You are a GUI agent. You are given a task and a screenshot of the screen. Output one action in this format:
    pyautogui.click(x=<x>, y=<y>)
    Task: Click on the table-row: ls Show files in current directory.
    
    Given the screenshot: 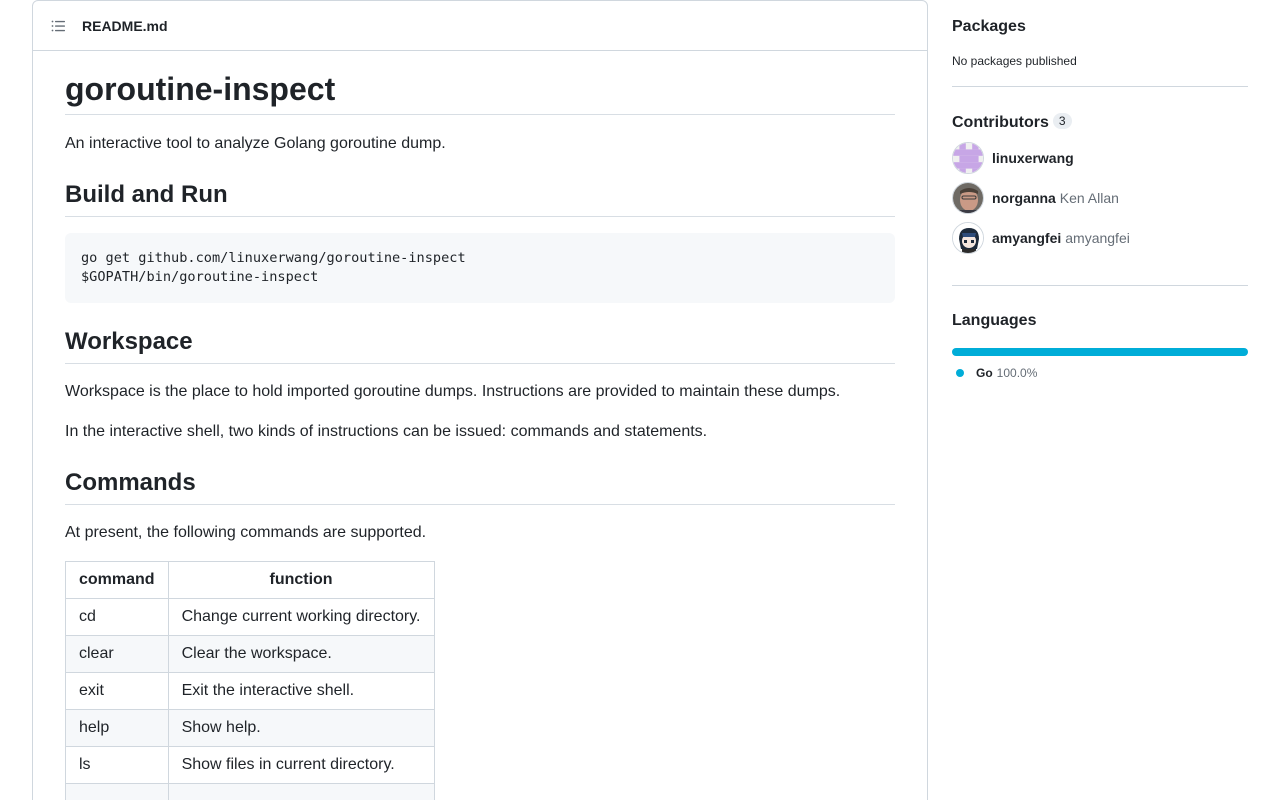 What is the action you would take?
    pyautogui.click(x=250, y=765)
    